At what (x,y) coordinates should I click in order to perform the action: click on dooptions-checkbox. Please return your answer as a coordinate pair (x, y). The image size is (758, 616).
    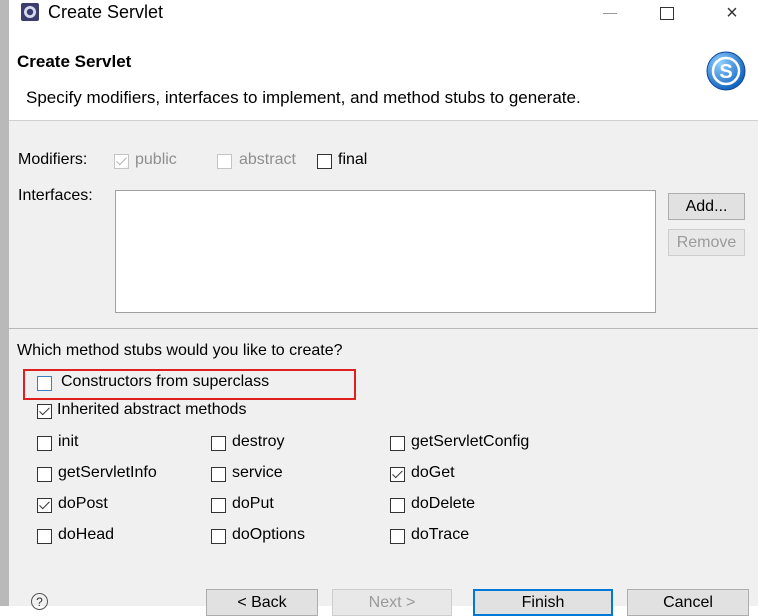
    Looking at the image, I should click on (218, 536).